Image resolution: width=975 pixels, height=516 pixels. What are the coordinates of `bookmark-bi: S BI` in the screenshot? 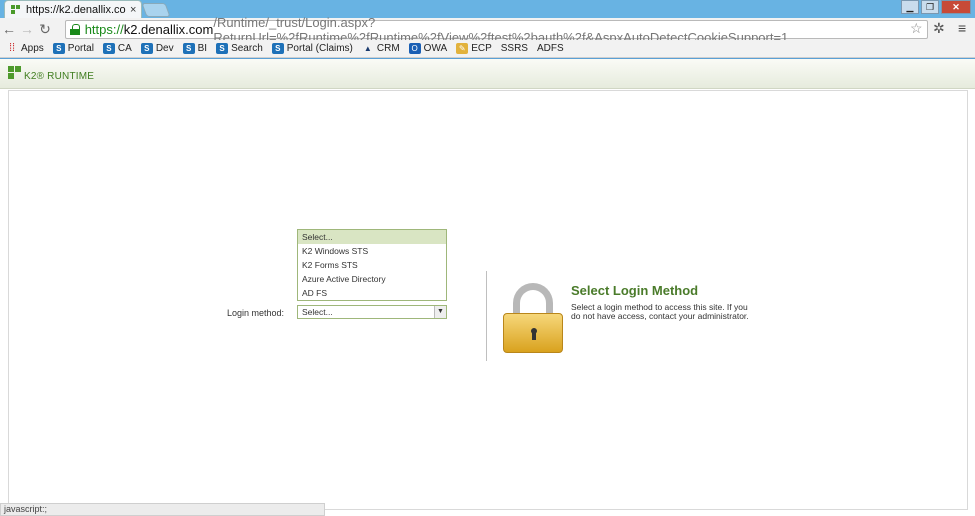 It's located at (194, 48).